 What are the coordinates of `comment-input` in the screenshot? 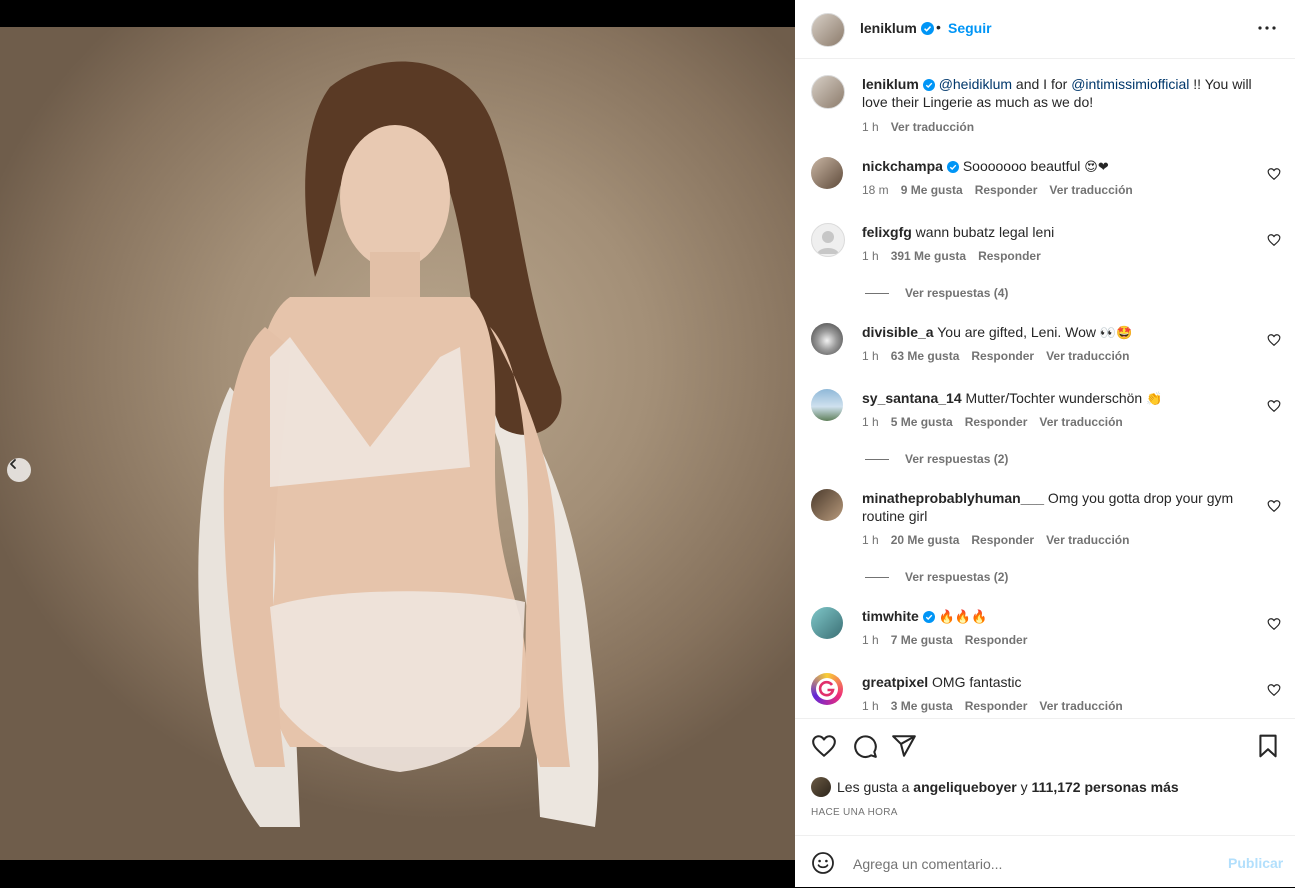 It's located at (1033, 864).